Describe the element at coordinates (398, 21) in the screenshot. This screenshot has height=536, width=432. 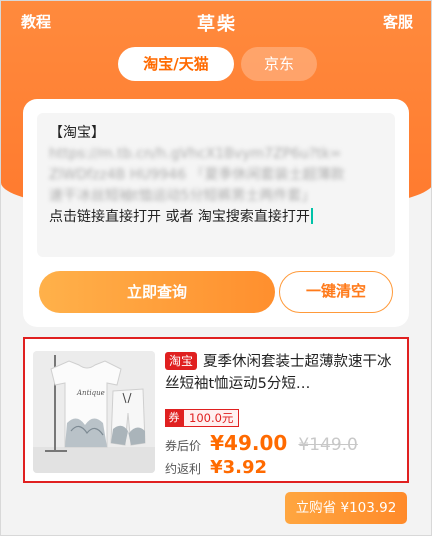
I see `customer-service-link: 客服` at that location.